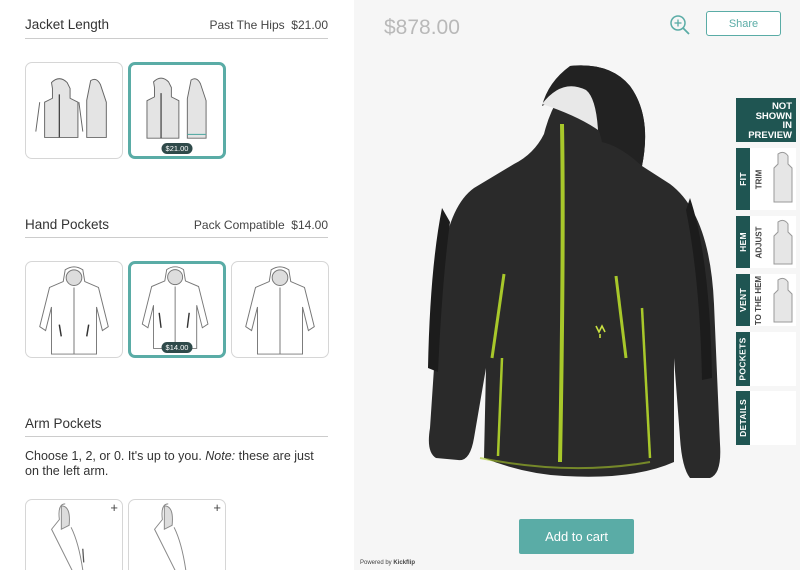 The image size is (800, 570). I want to click on hand-pockets-header: Hand Pockets Pack Compatible $14.00, so click(176, 225).